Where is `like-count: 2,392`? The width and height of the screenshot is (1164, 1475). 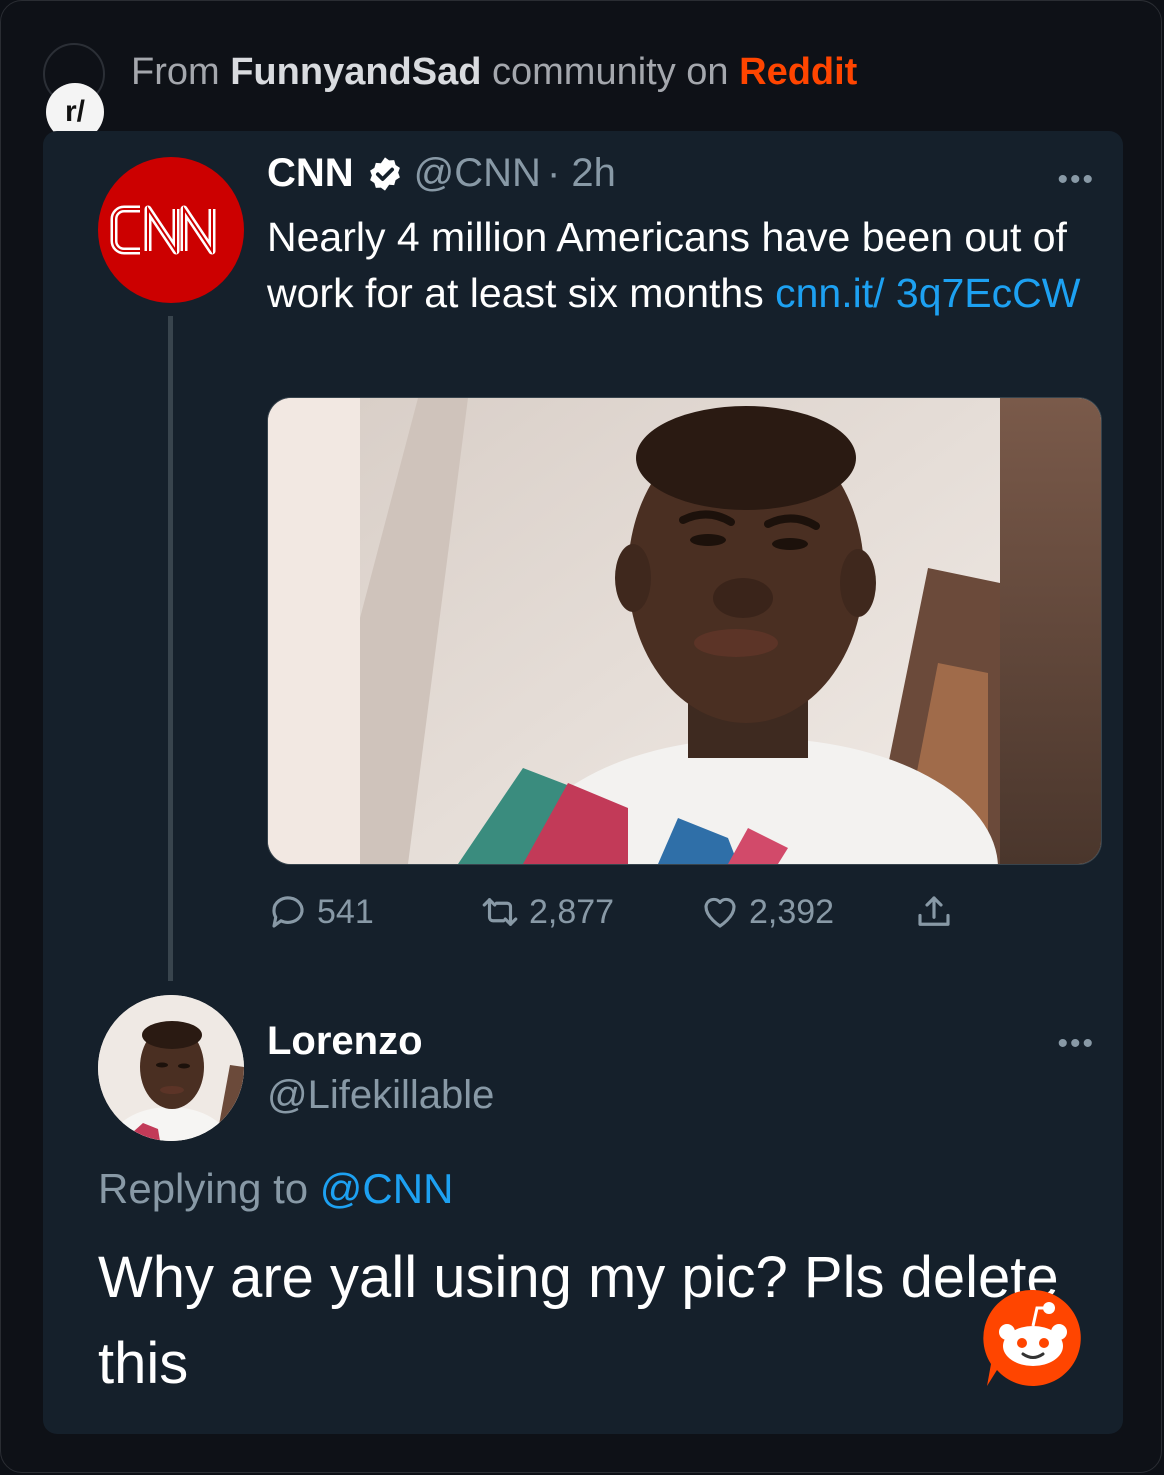
like-count: 2,392 is located at coordinates (792, 911).